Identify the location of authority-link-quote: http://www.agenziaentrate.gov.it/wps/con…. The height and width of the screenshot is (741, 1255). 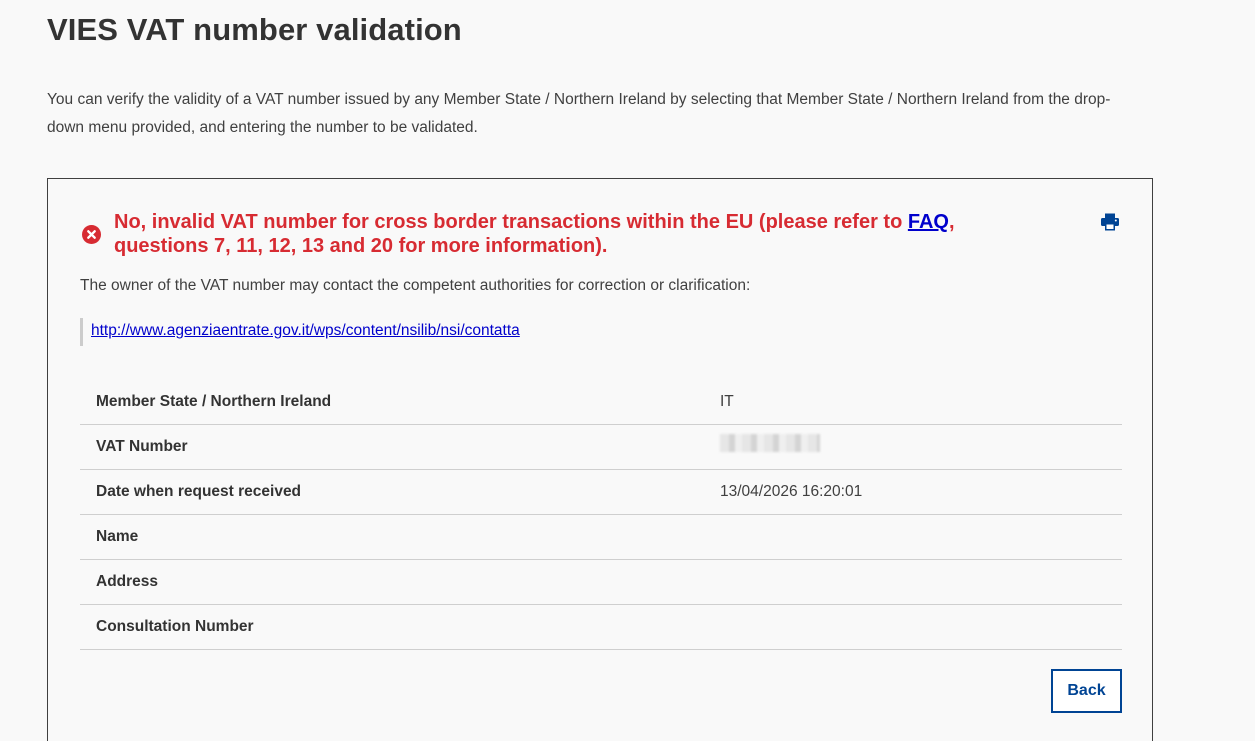
(300, 332).